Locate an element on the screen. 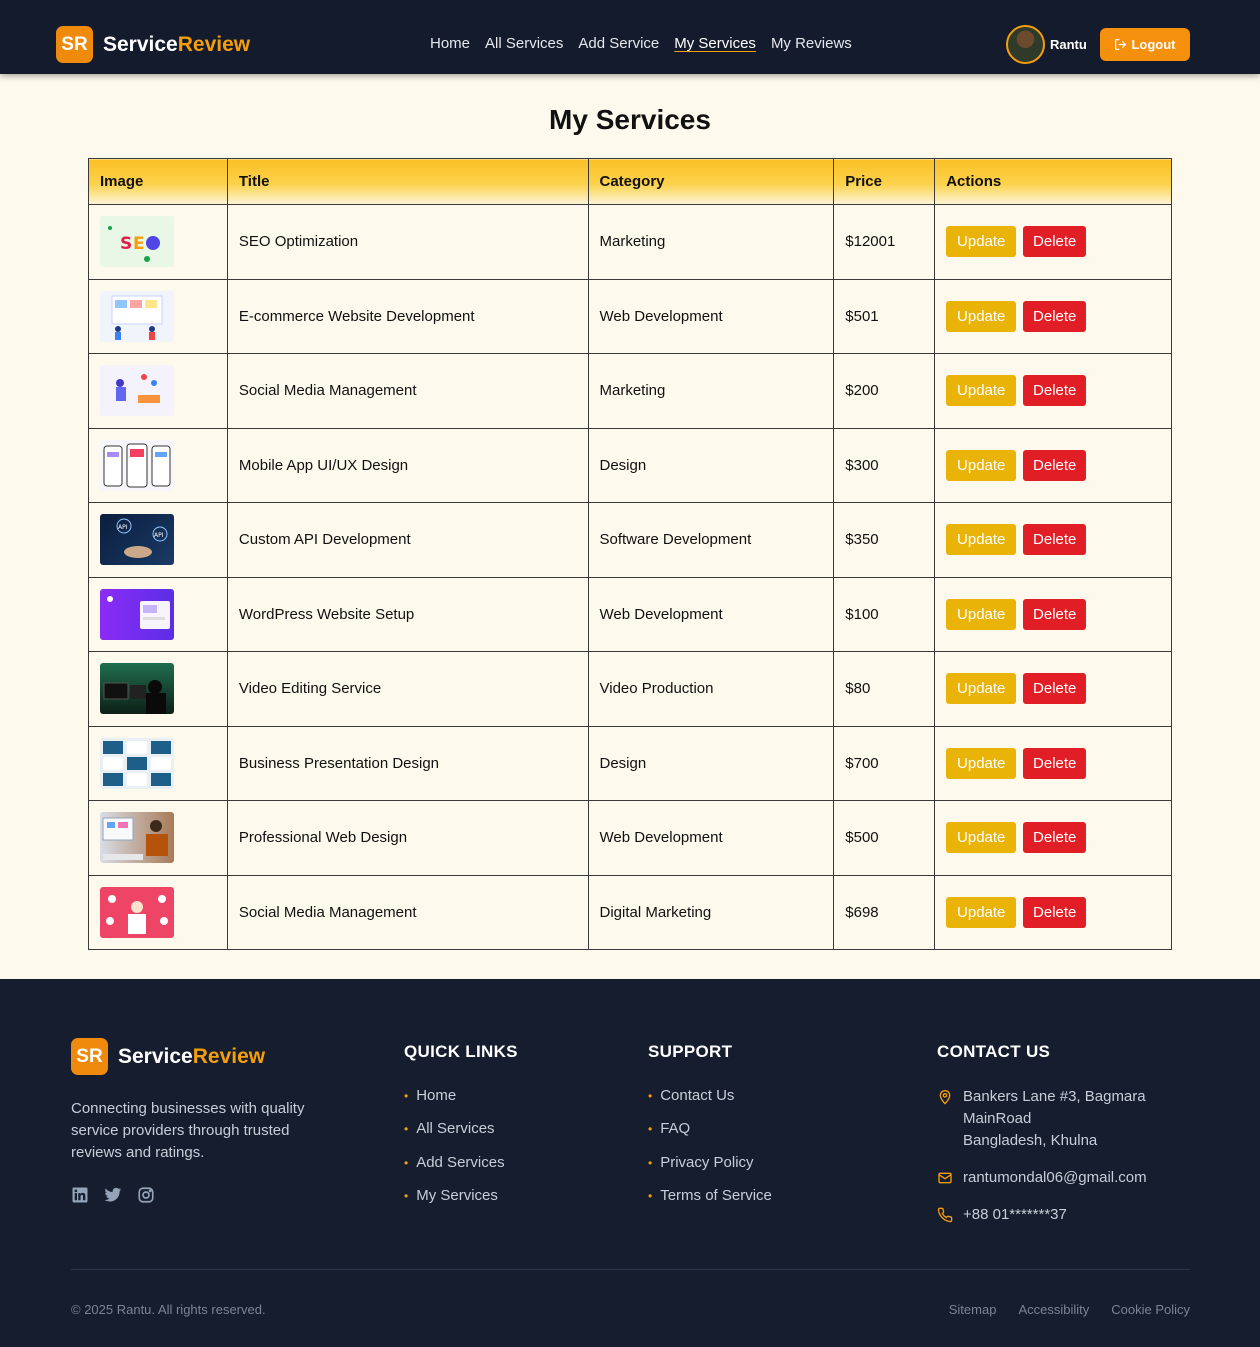 The image size is (1260, 1347). instagram-icon is located at coordinates (146, 1195).